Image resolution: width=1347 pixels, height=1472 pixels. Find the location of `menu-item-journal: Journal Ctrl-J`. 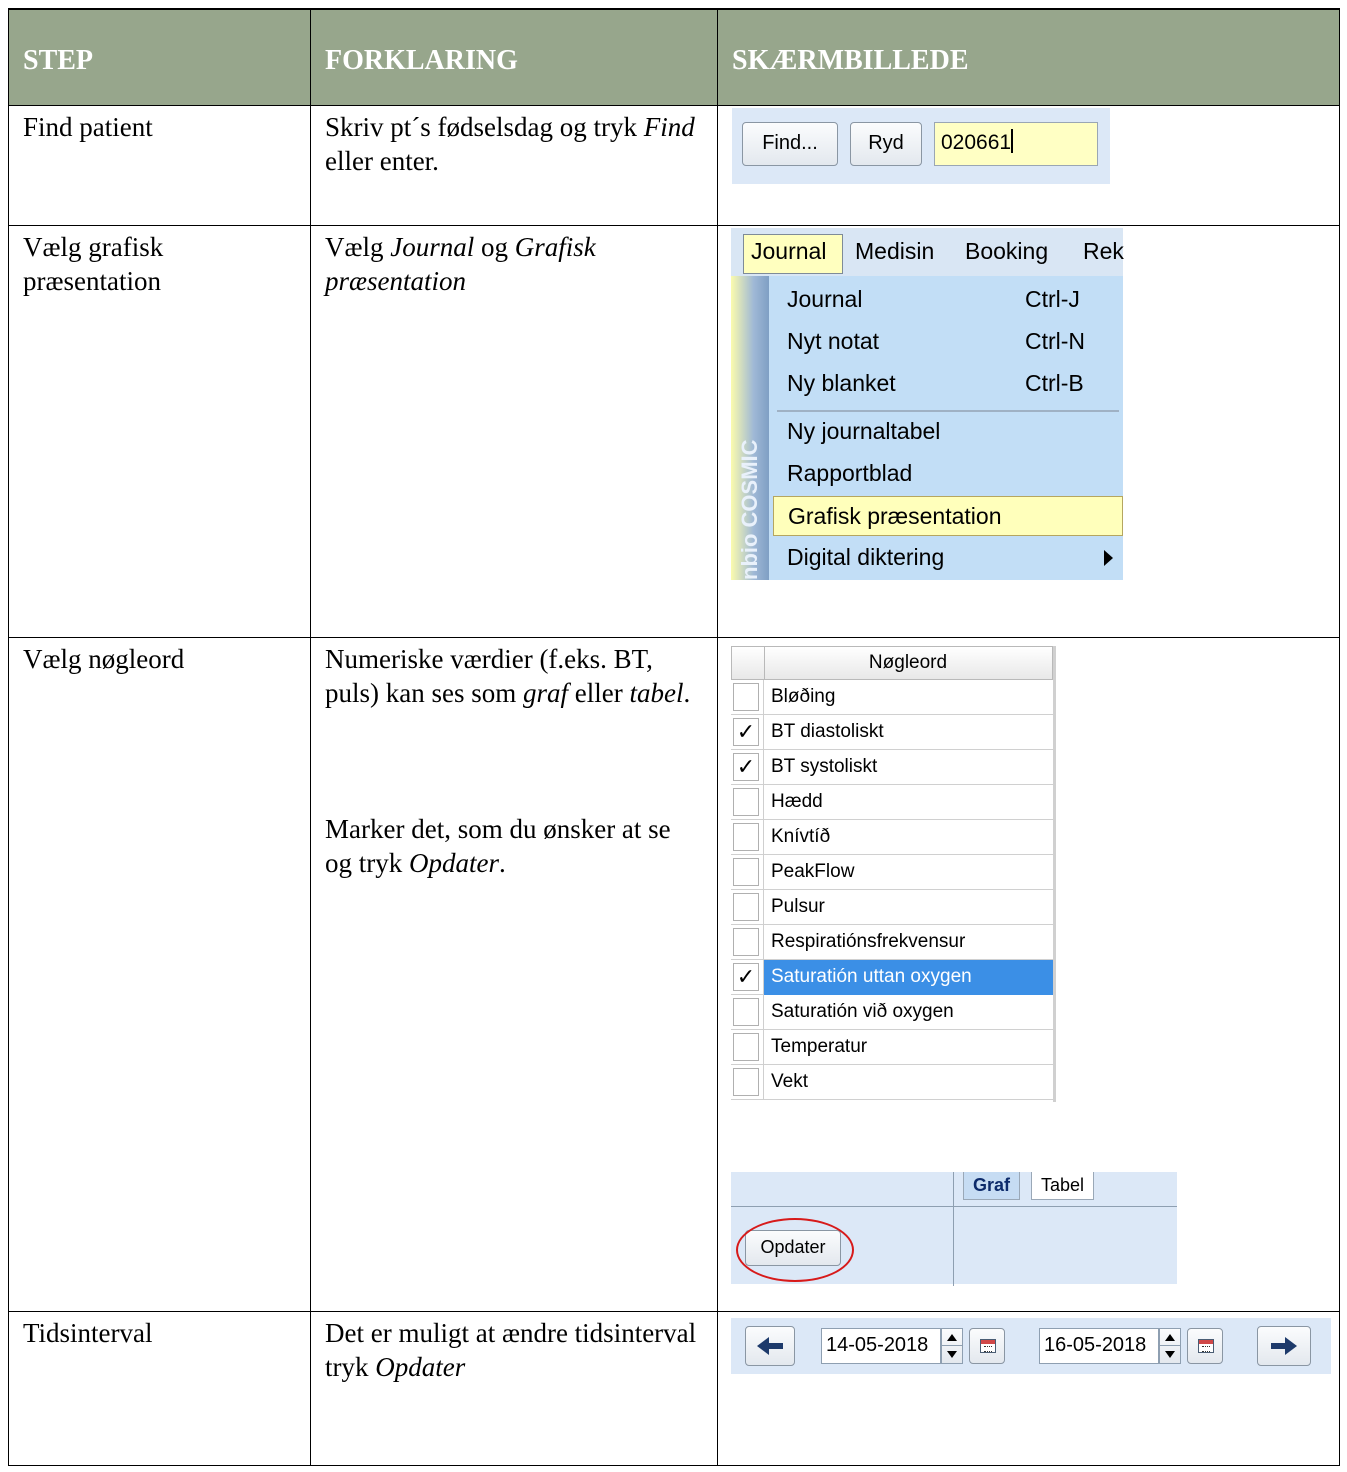

menu-item-journal: Journal Ctrl-J is located at coordinates (948, 300).